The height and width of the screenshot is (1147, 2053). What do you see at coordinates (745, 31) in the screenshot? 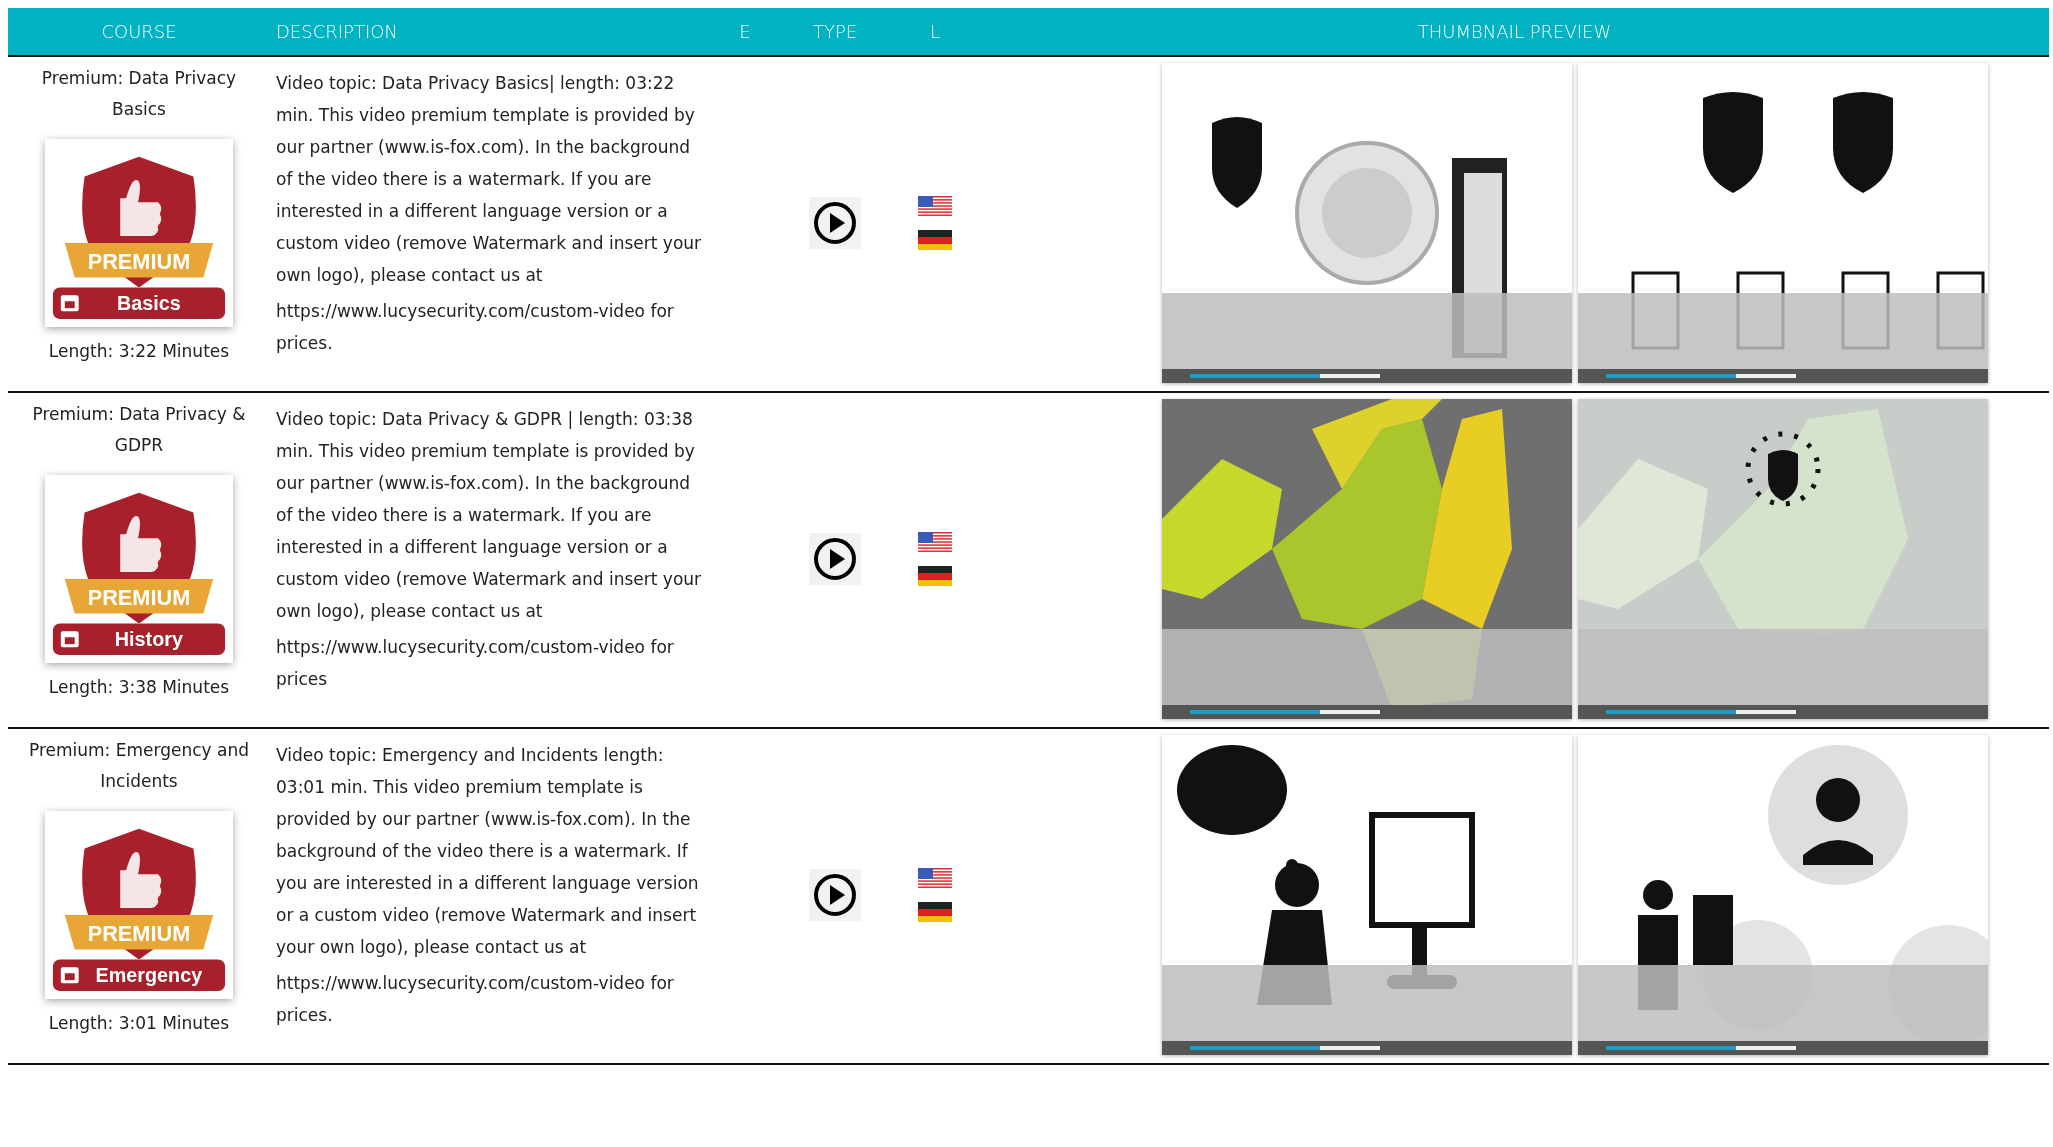
I see `column-header: E` at bounding box center [745, 31].